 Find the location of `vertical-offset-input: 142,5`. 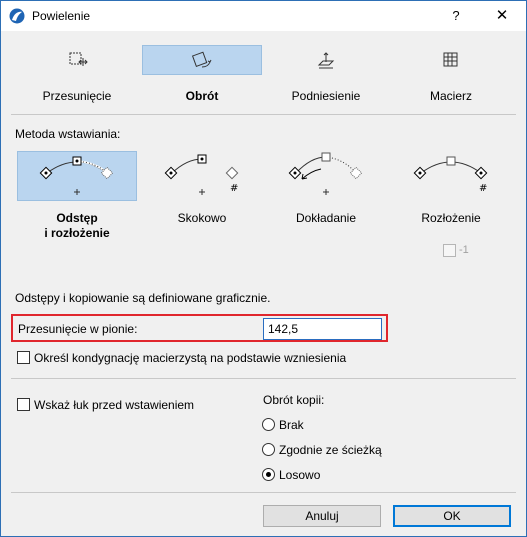

vertical-offset-input: 142,5 is located at coordinates (322, 329).